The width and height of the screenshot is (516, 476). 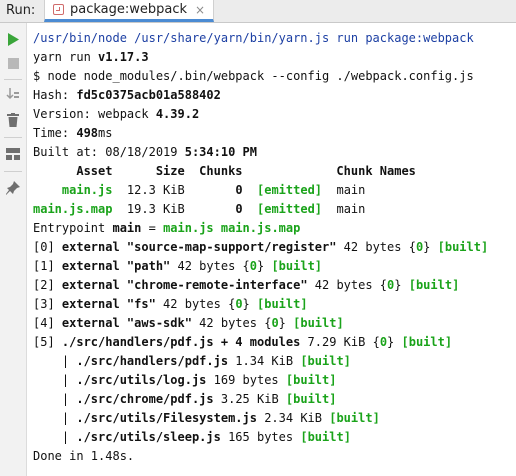 I want to click on trash-icon, so click(x=13, y=120).